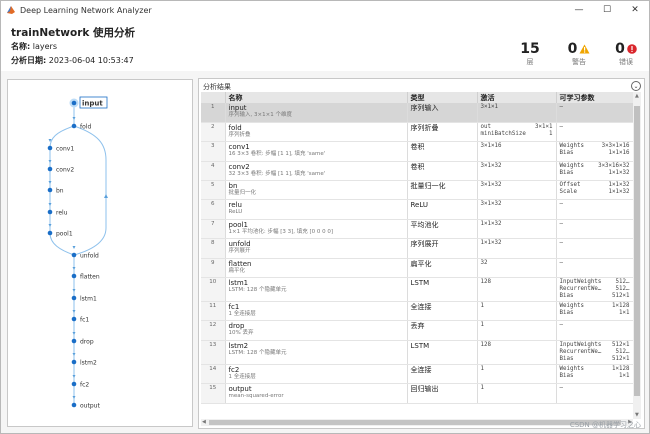 This screenshot has height=434, width=650. I want to click on learnable-value: 3×3×1×16, so click(615, 146).